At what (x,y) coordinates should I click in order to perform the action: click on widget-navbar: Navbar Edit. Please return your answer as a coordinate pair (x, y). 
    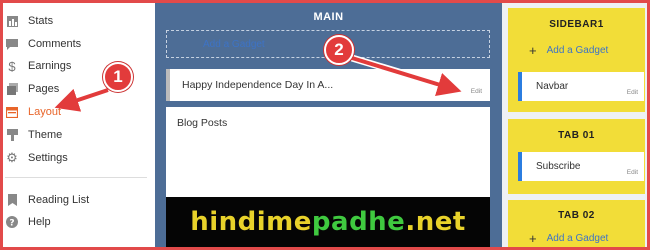
    Looking at the image, I should click on (581, 86).